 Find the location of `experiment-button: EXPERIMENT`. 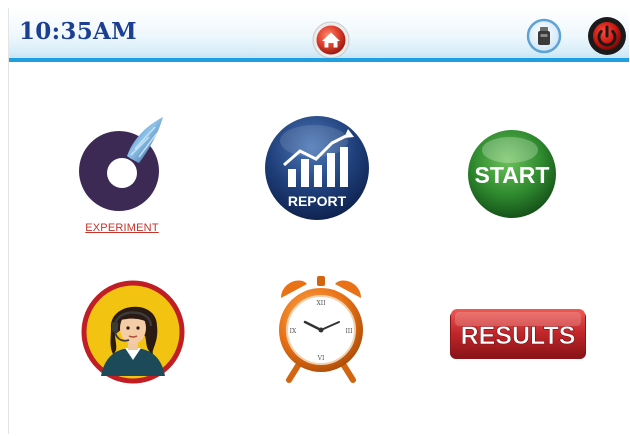

experiment-button: EXPERIMENT is located at coordinates (122, 178).